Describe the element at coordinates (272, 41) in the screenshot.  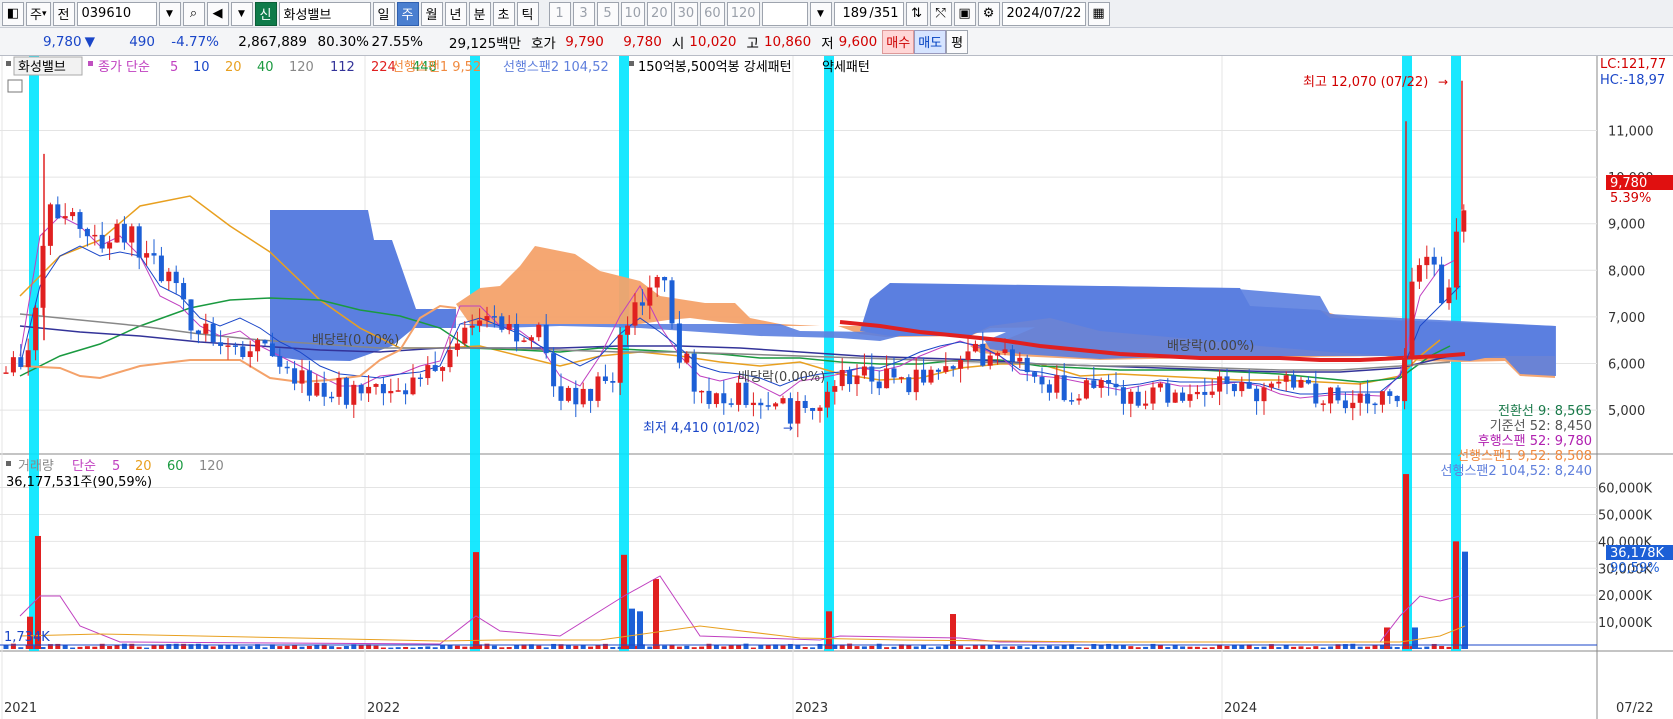
I see `volume-value: 2,867,889` at that location.